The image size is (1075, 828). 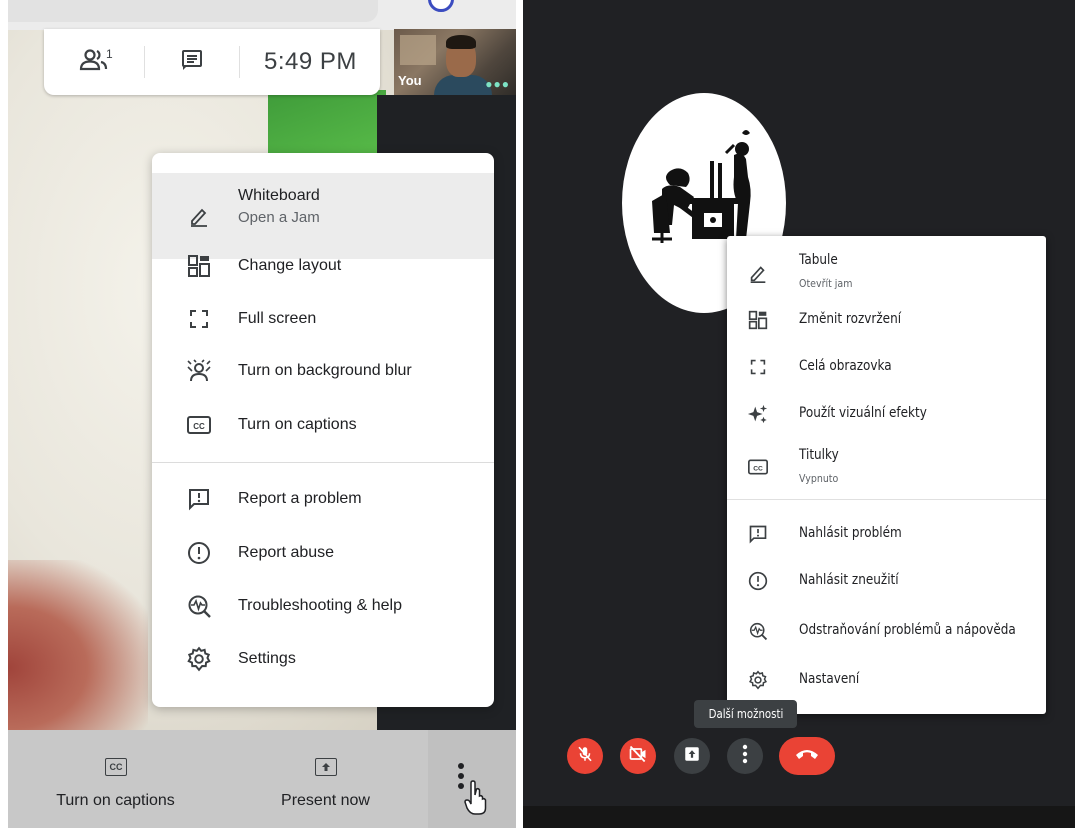 What do you see at coordinates (477, 800) in the screenshot?
I see `hand-cursor-icon` at bounding box center [477, 800].